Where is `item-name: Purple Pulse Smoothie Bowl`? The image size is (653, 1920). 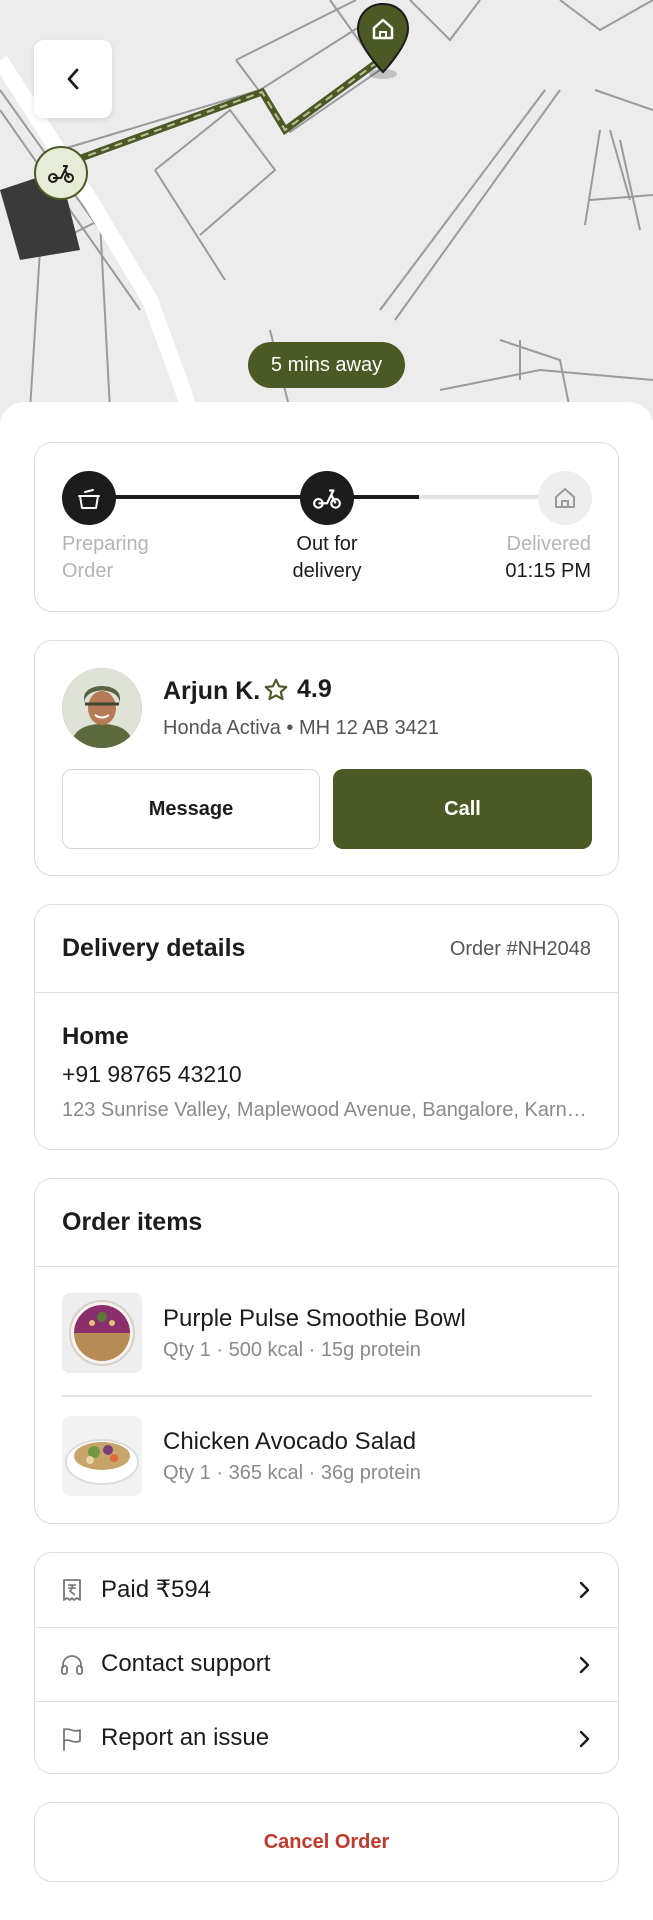 item-name: Purple Pulse Smoothie Bowl is located at coordinates (314, 1318).